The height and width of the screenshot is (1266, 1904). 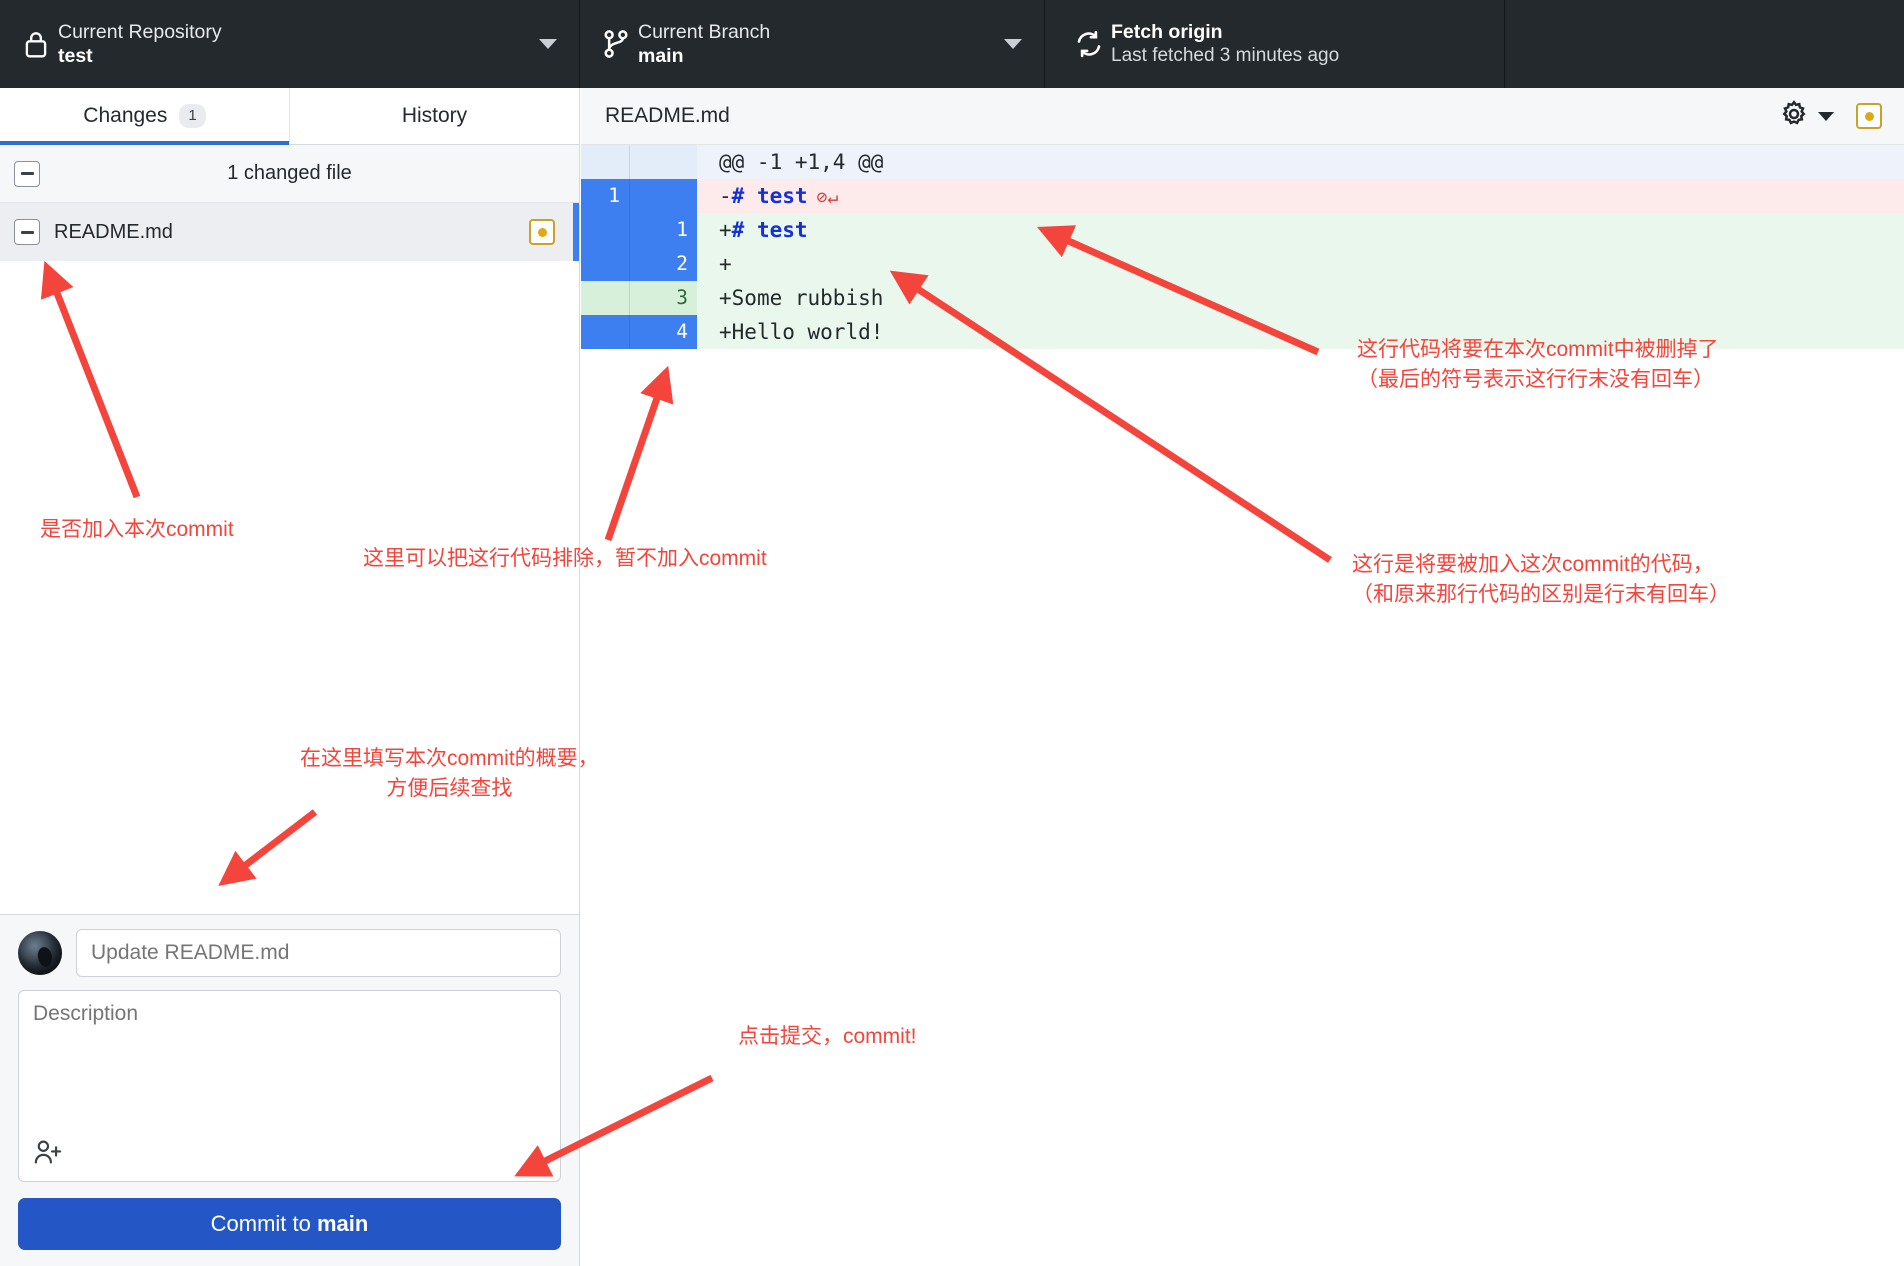 I want to click on diff-line-code: Some rubbish, so click(x=807, y=298).